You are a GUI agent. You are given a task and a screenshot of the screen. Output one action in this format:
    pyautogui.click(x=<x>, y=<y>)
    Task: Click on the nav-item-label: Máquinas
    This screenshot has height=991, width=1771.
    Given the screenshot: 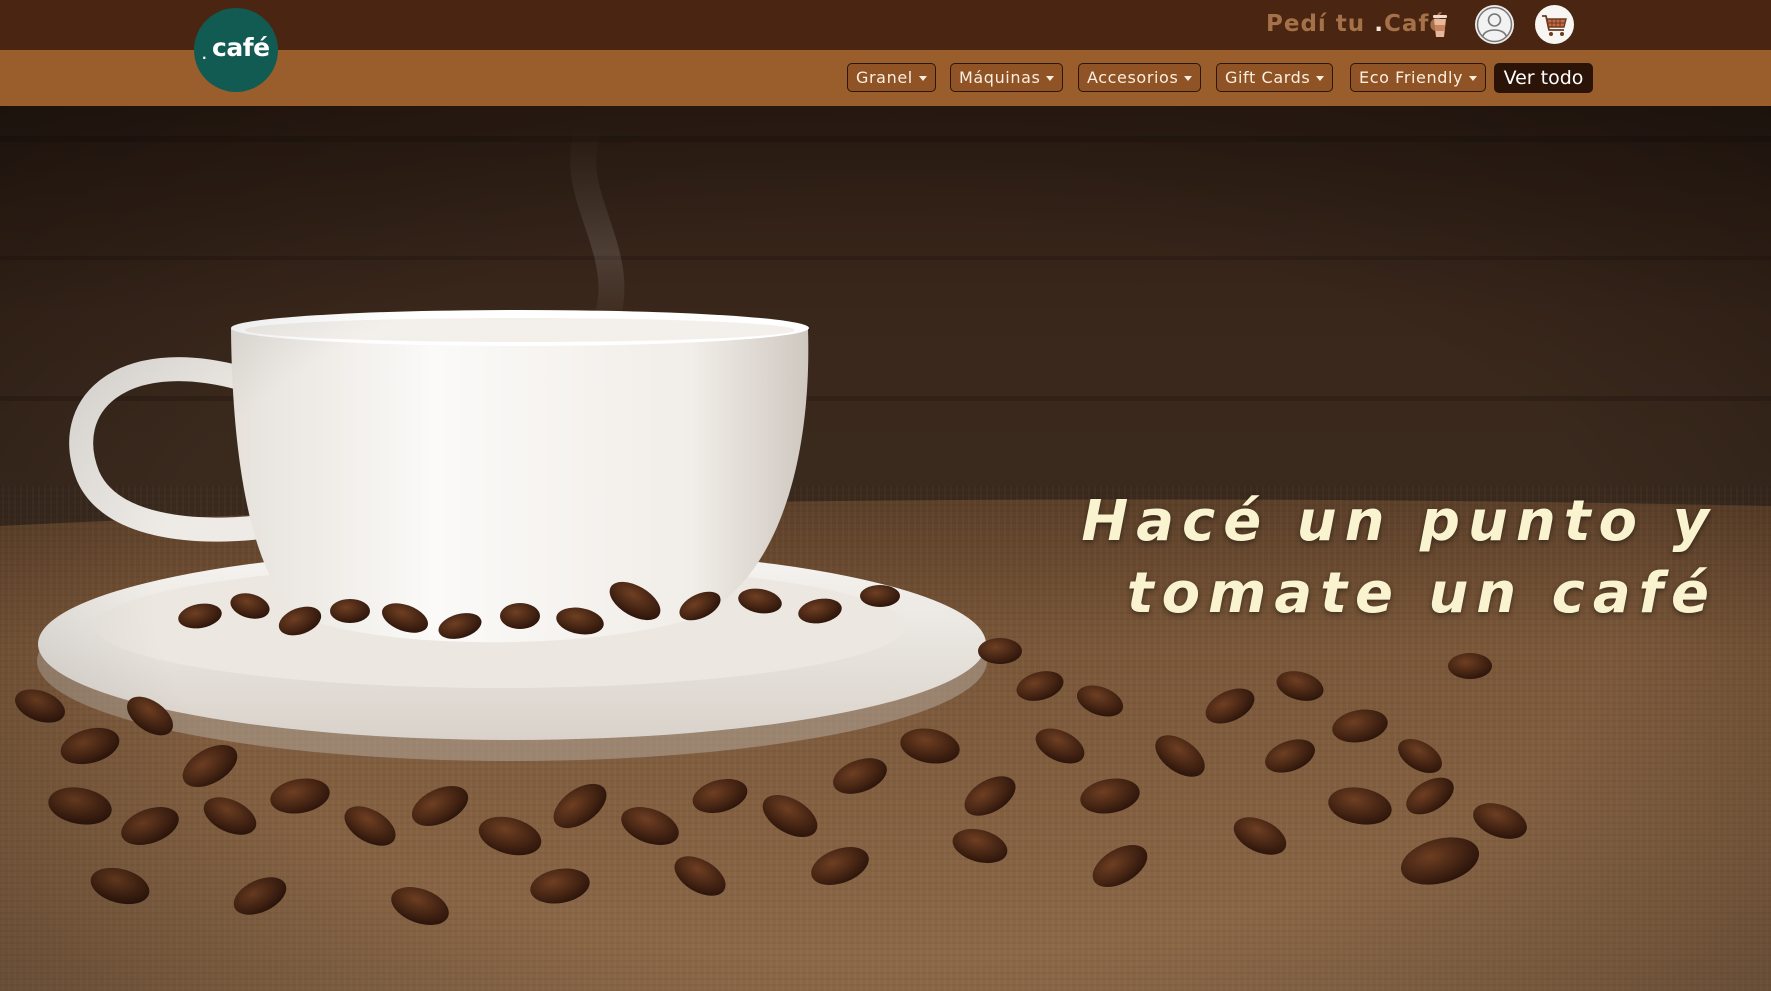 What is the action you would take?
    pyautogui.click(x=1000, y=77)
    